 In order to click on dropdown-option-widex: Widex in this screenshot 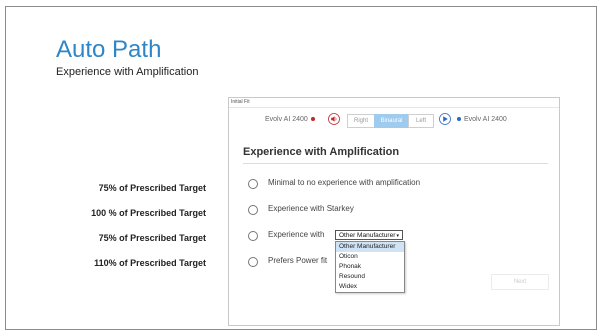, I will do `click(370, 287)`.